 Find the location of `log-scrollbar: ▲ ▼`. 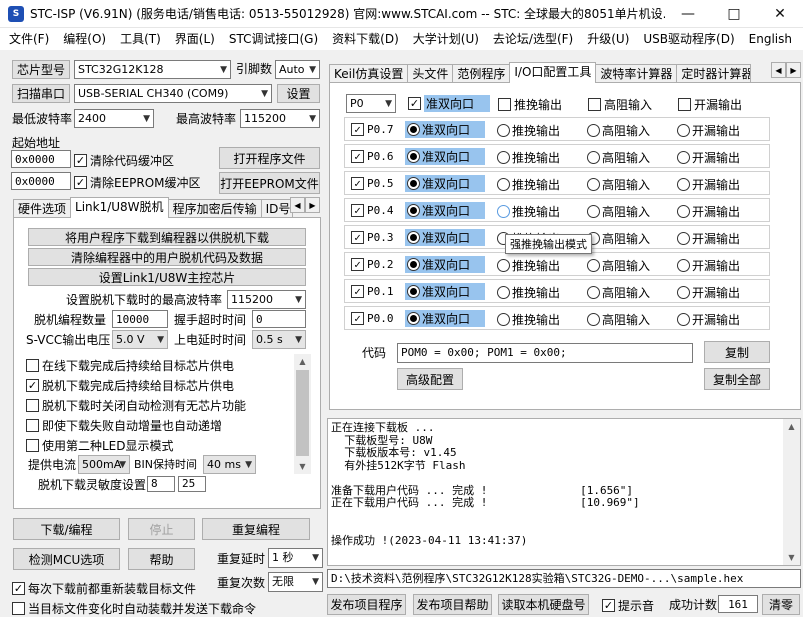

log-scrollbar: ▲ ▼ is located at coordinates (791, 492).